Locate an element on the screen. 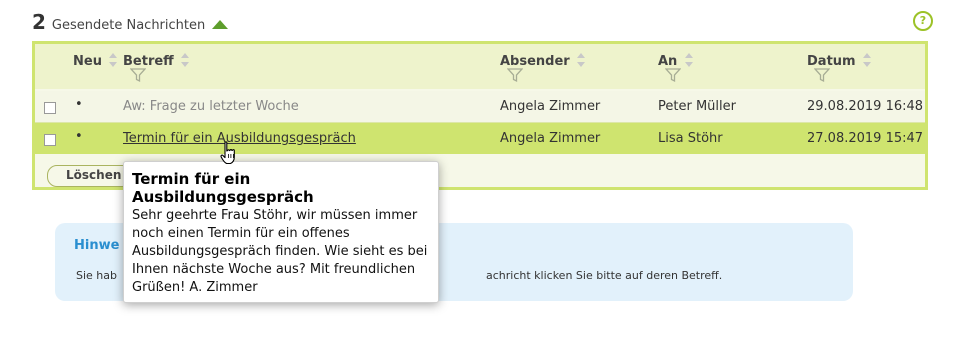  hint-text-left: Sie hab is located at coordinates (96, 275).